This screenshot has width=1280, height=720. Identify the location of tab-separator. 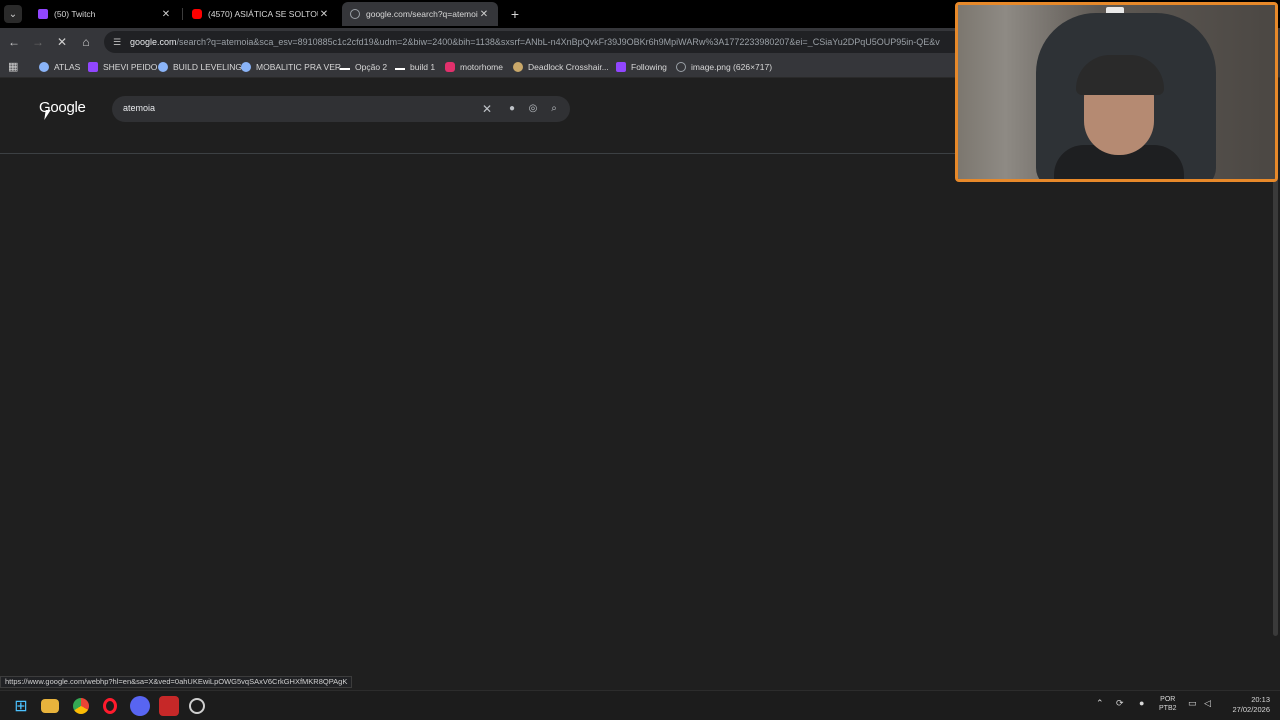
(182, 14).